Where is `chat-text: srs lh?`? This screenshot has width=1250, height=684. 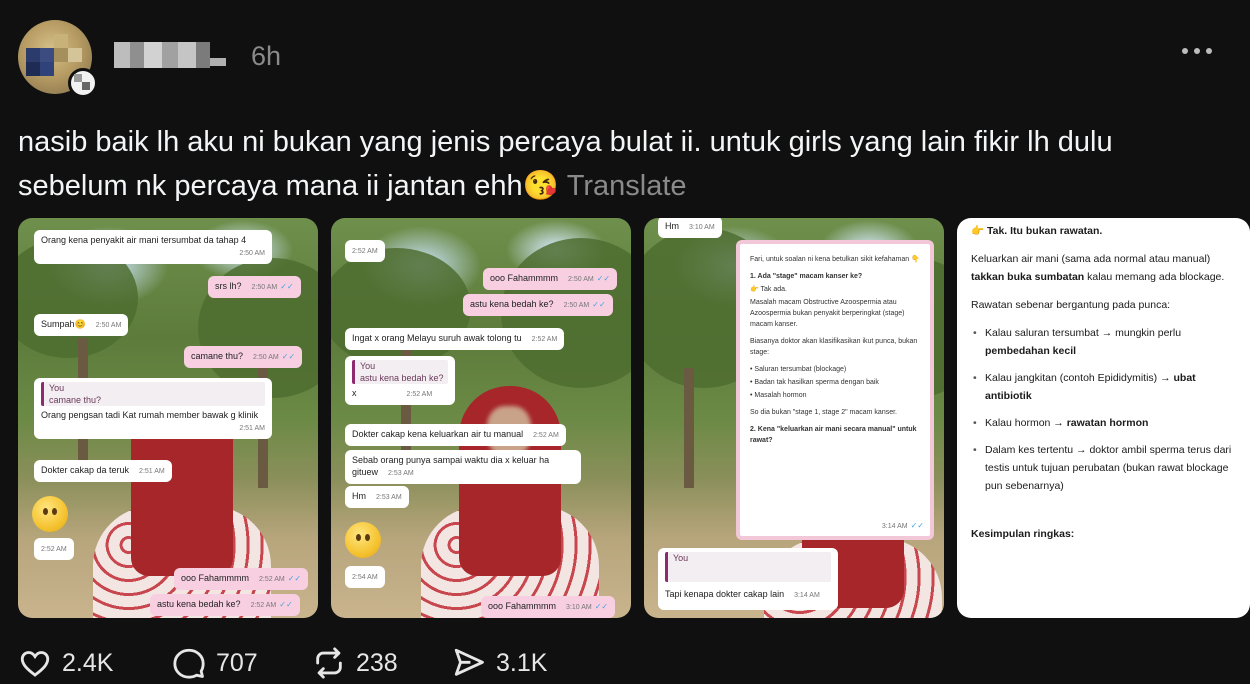 chat-text: srs lh? is located at coordinates (228, 286).